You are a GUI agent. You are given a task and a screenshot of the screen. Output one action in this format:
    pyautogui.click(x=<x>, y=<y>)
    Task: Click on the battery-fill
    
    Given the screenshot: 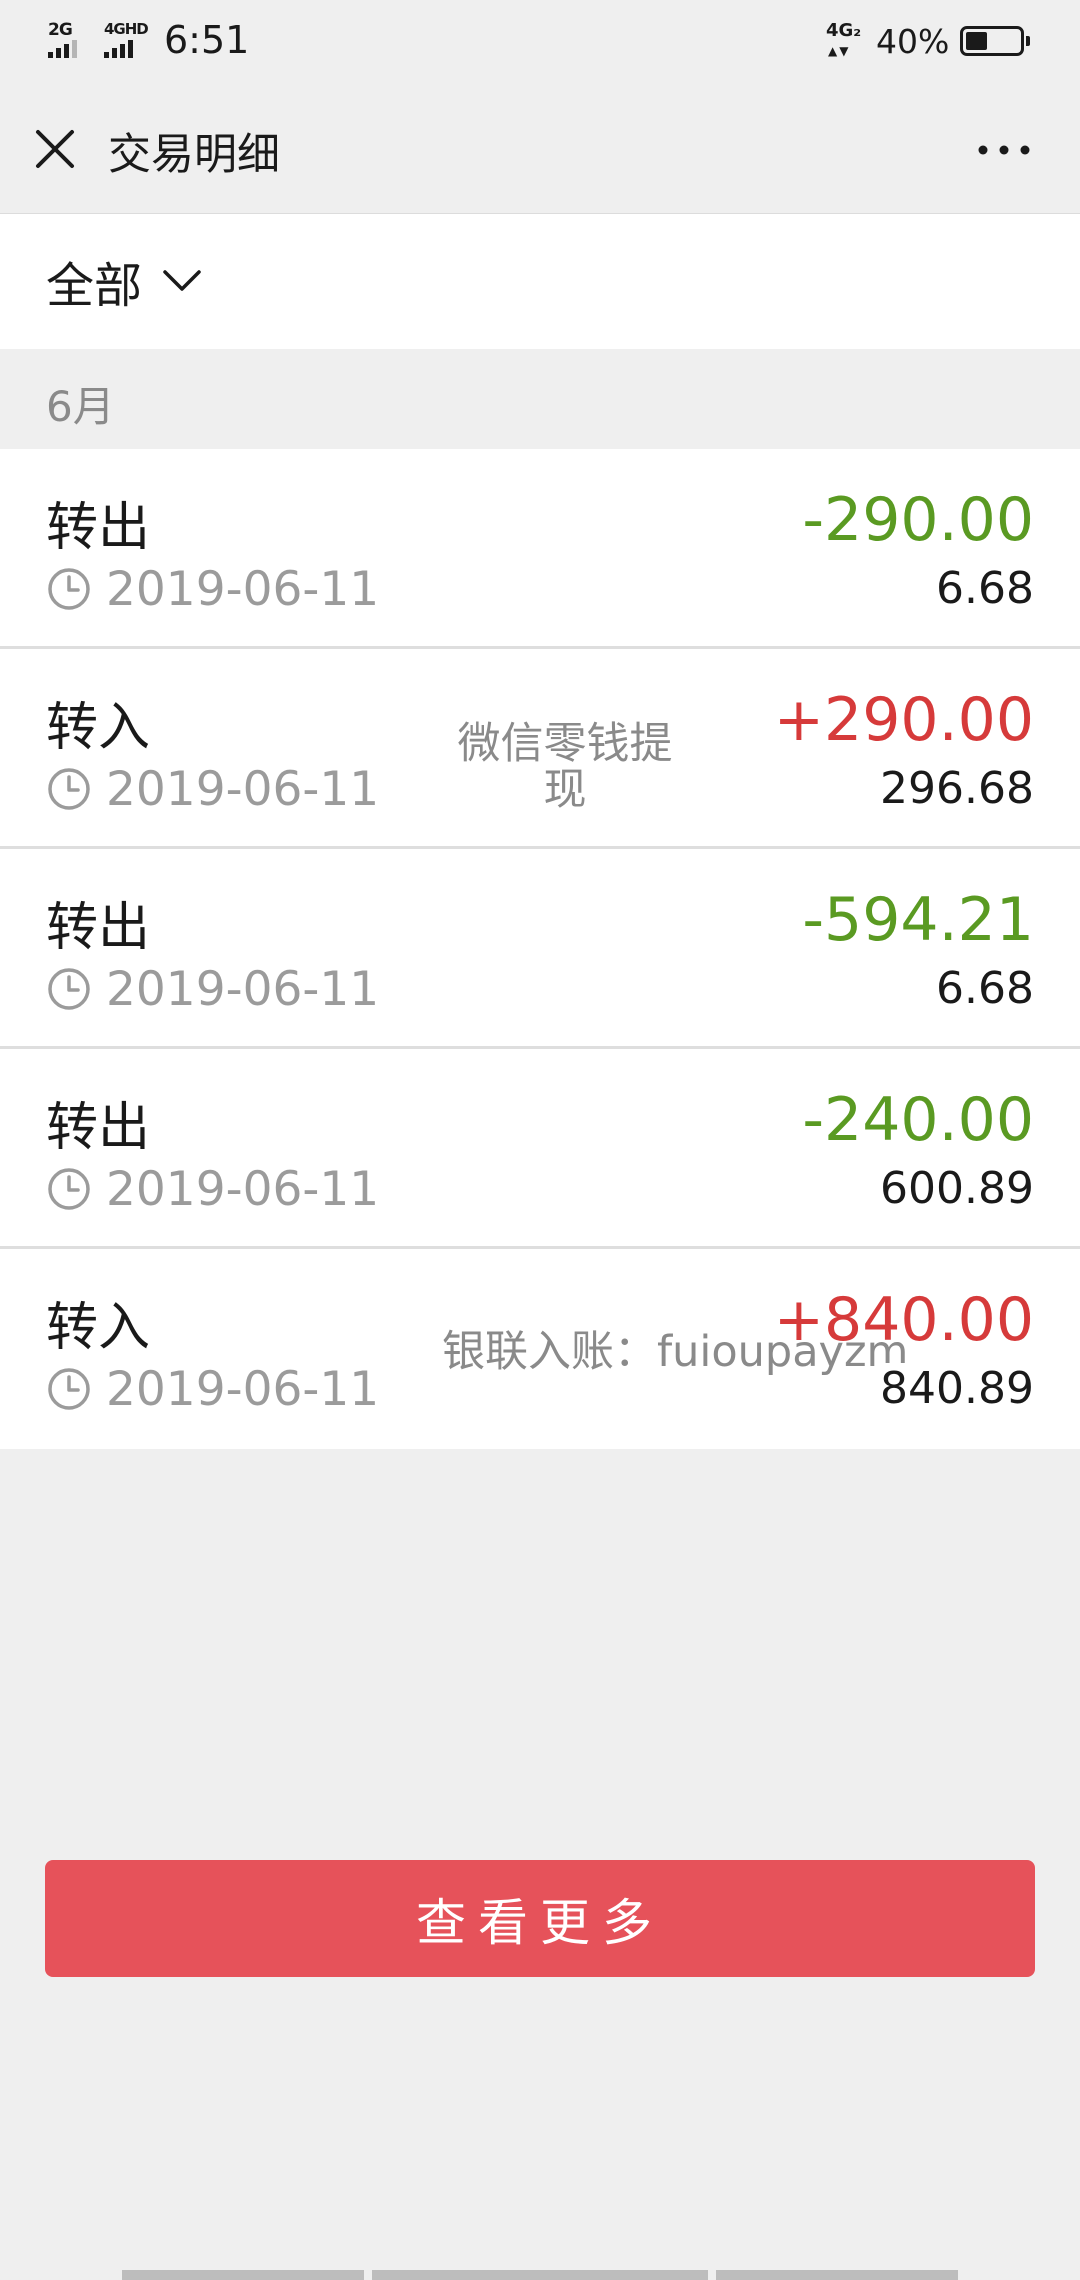 What is the action you would take?
    pyautogui.click(x=976, y=41)
    